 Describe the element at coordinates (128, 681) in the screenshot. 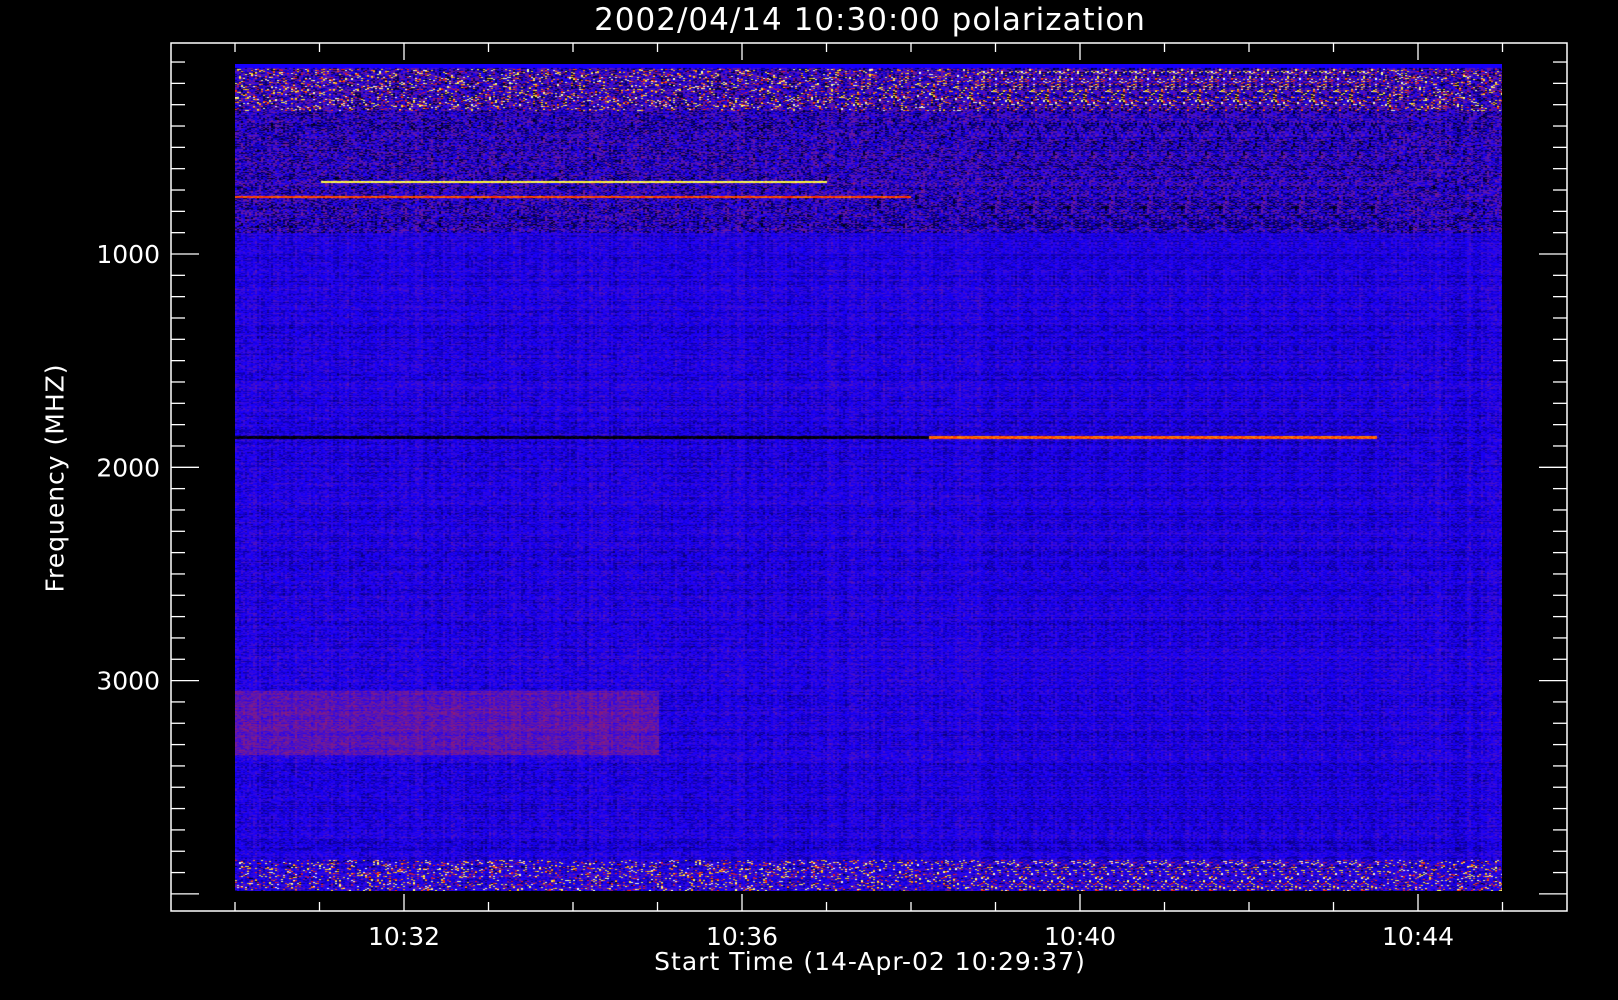

I see `y-tick-label: 3000` at that location.